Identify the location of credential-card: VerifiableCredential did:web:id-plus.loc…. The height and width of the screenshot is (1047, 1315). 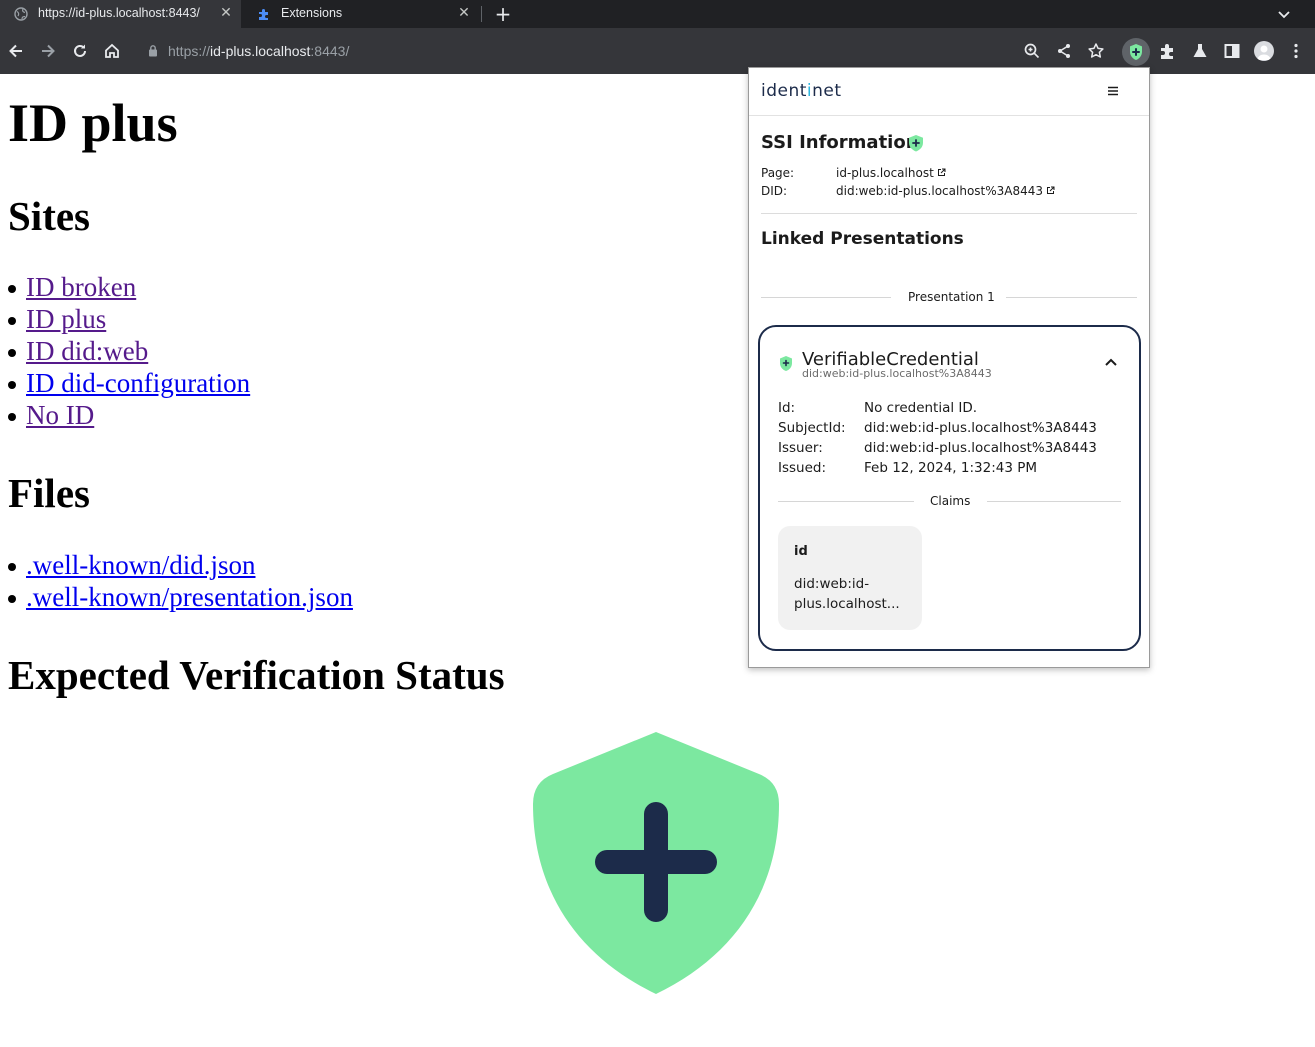
(949, 488).